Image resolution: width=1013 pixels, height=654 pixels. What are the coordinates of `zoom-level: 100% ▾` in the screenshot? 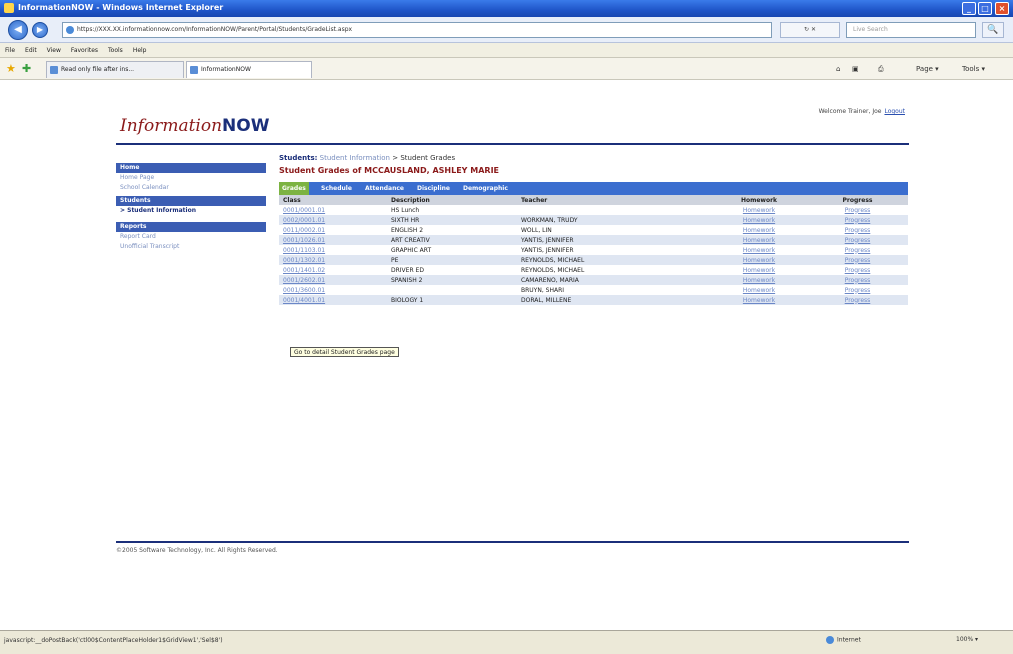 It's located at (967, 639).